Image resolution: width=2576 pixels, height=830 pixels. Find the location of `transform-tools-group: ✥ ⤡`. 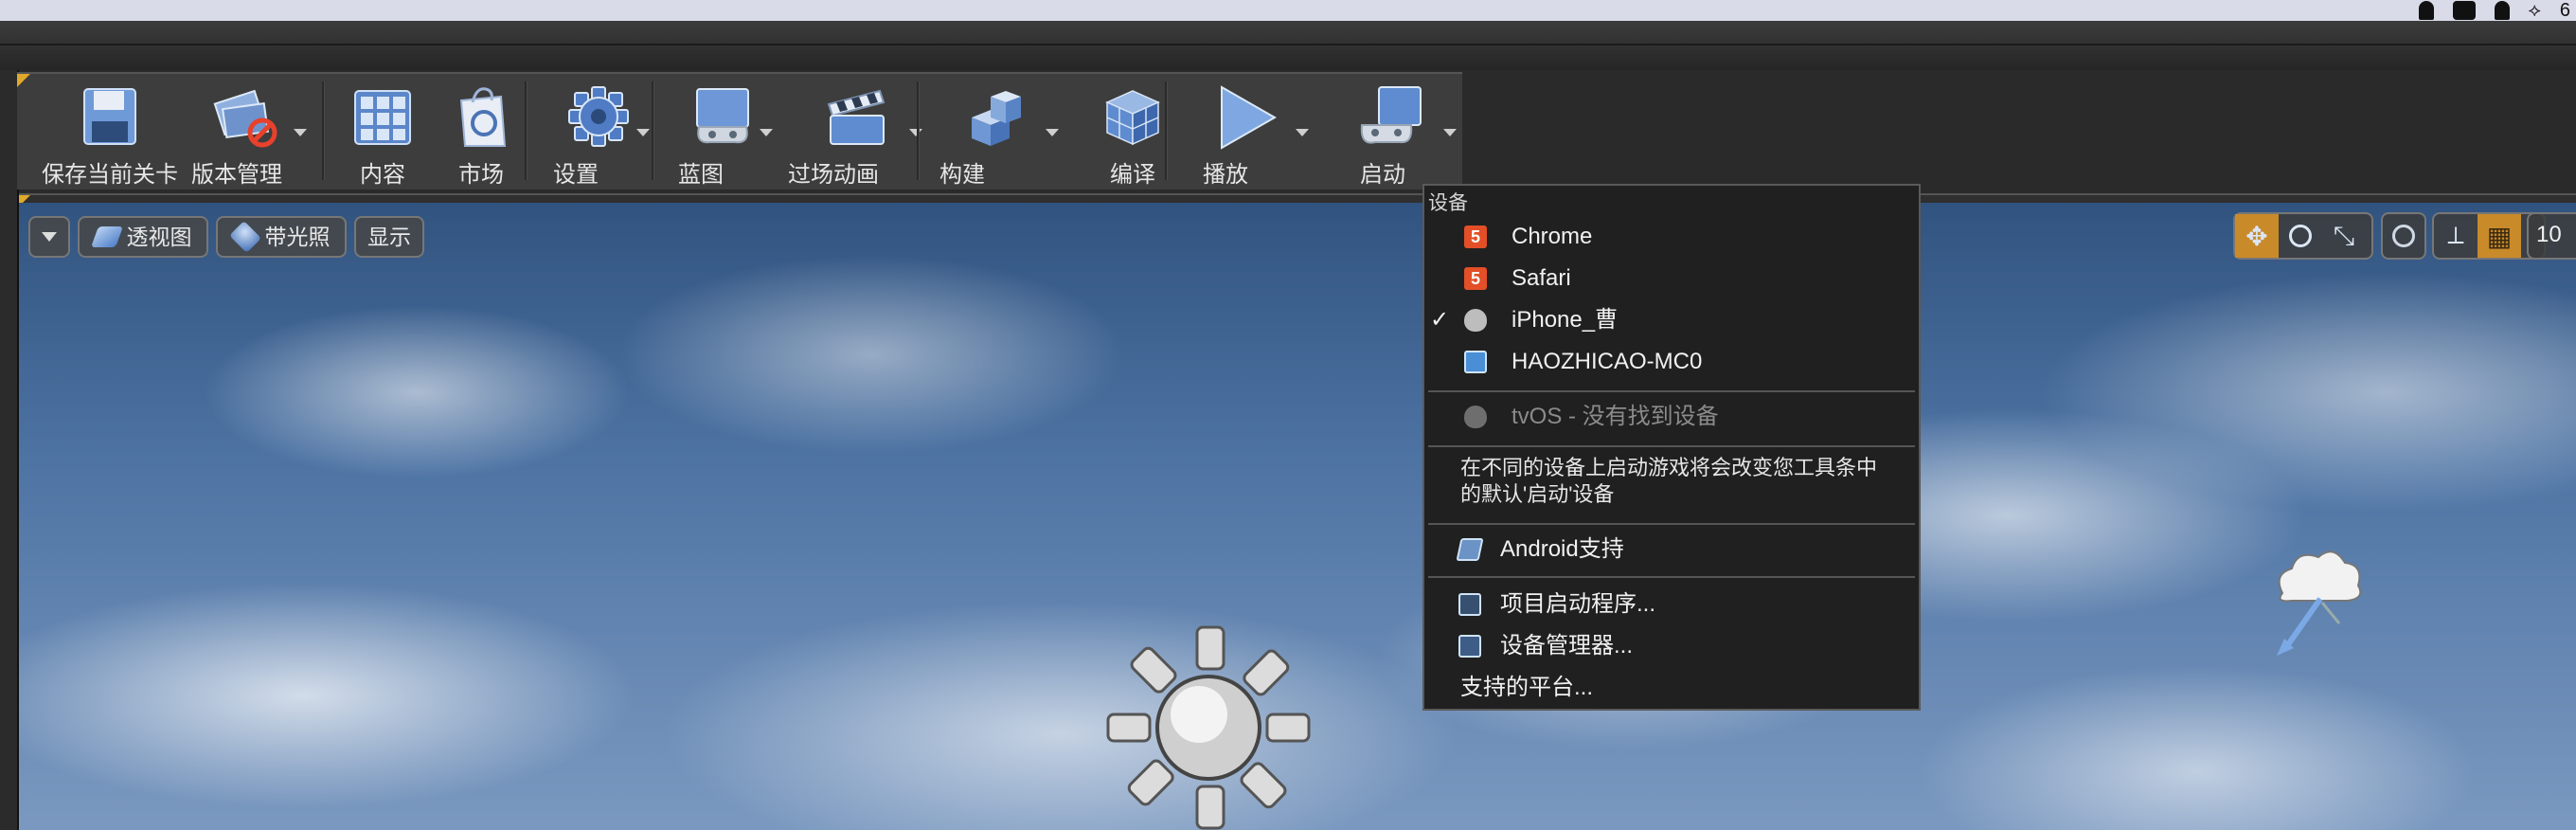

transform-tools-group: ✥ ⤡ is located at coordinates (2303, 236).